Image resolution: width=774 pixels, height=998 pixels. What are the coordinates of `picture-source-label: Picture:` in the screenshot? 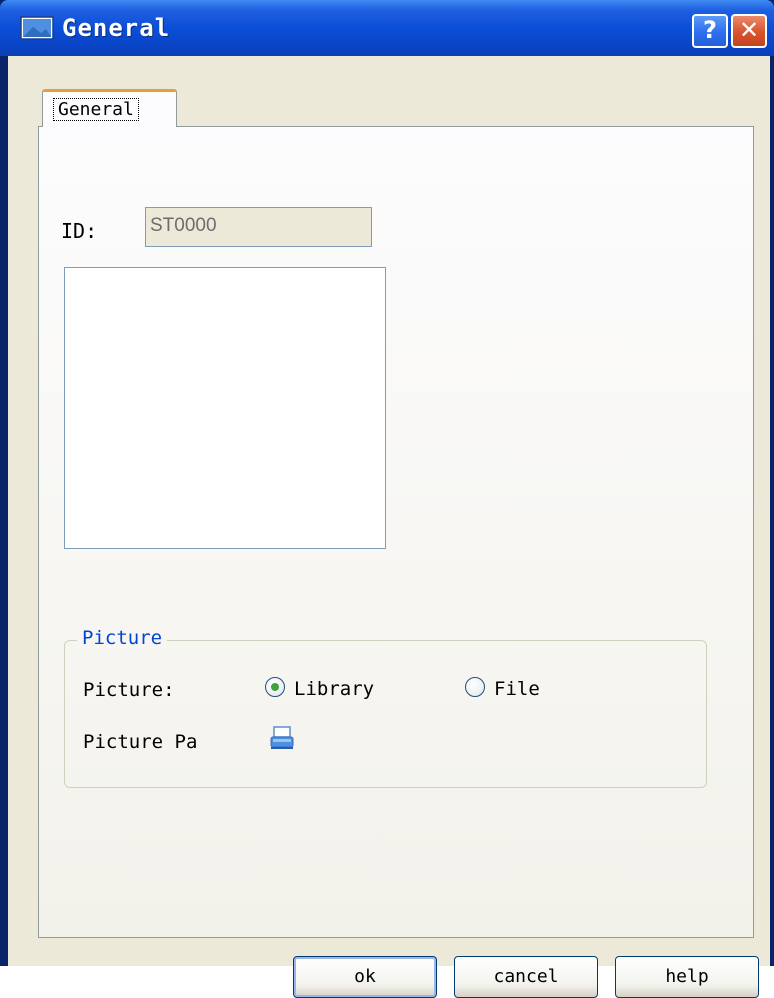 It's located at (129, 690).